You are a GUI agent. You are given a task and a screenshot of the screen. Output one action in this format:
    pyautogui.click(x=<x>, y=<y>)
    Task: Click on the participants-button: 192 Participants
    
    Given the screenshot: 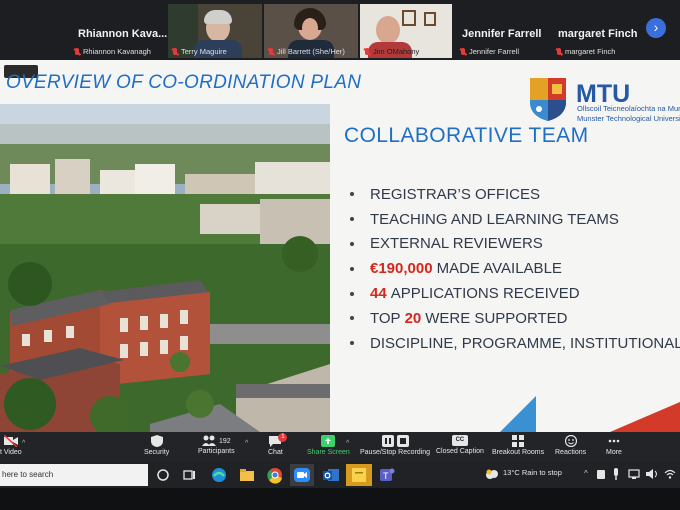 What is the action you would take?
    pyautogui.click(x=216, y=445)
    